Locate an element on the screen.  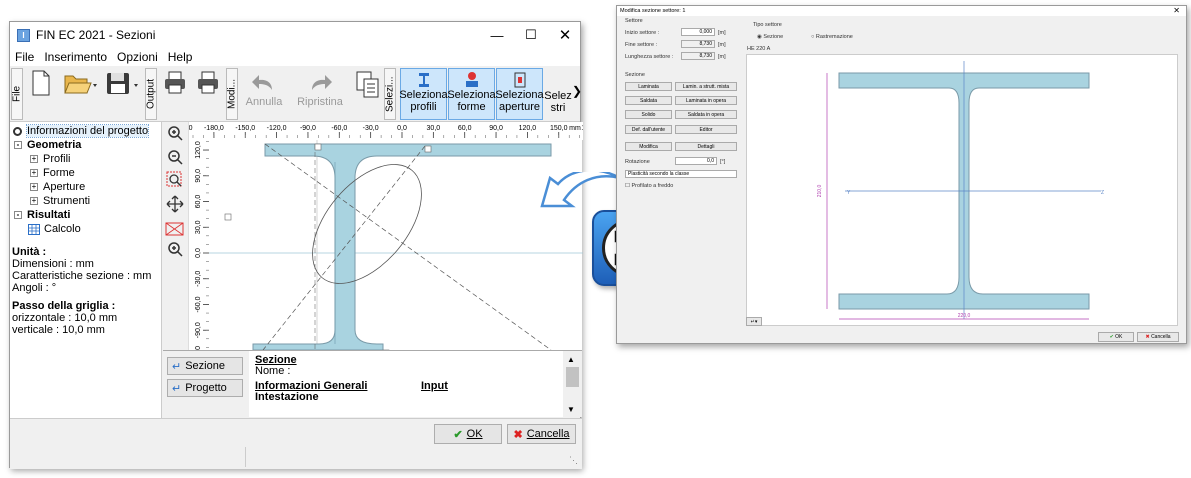
lunghezza-input: 8,730 is located at coordinates (698, 56).